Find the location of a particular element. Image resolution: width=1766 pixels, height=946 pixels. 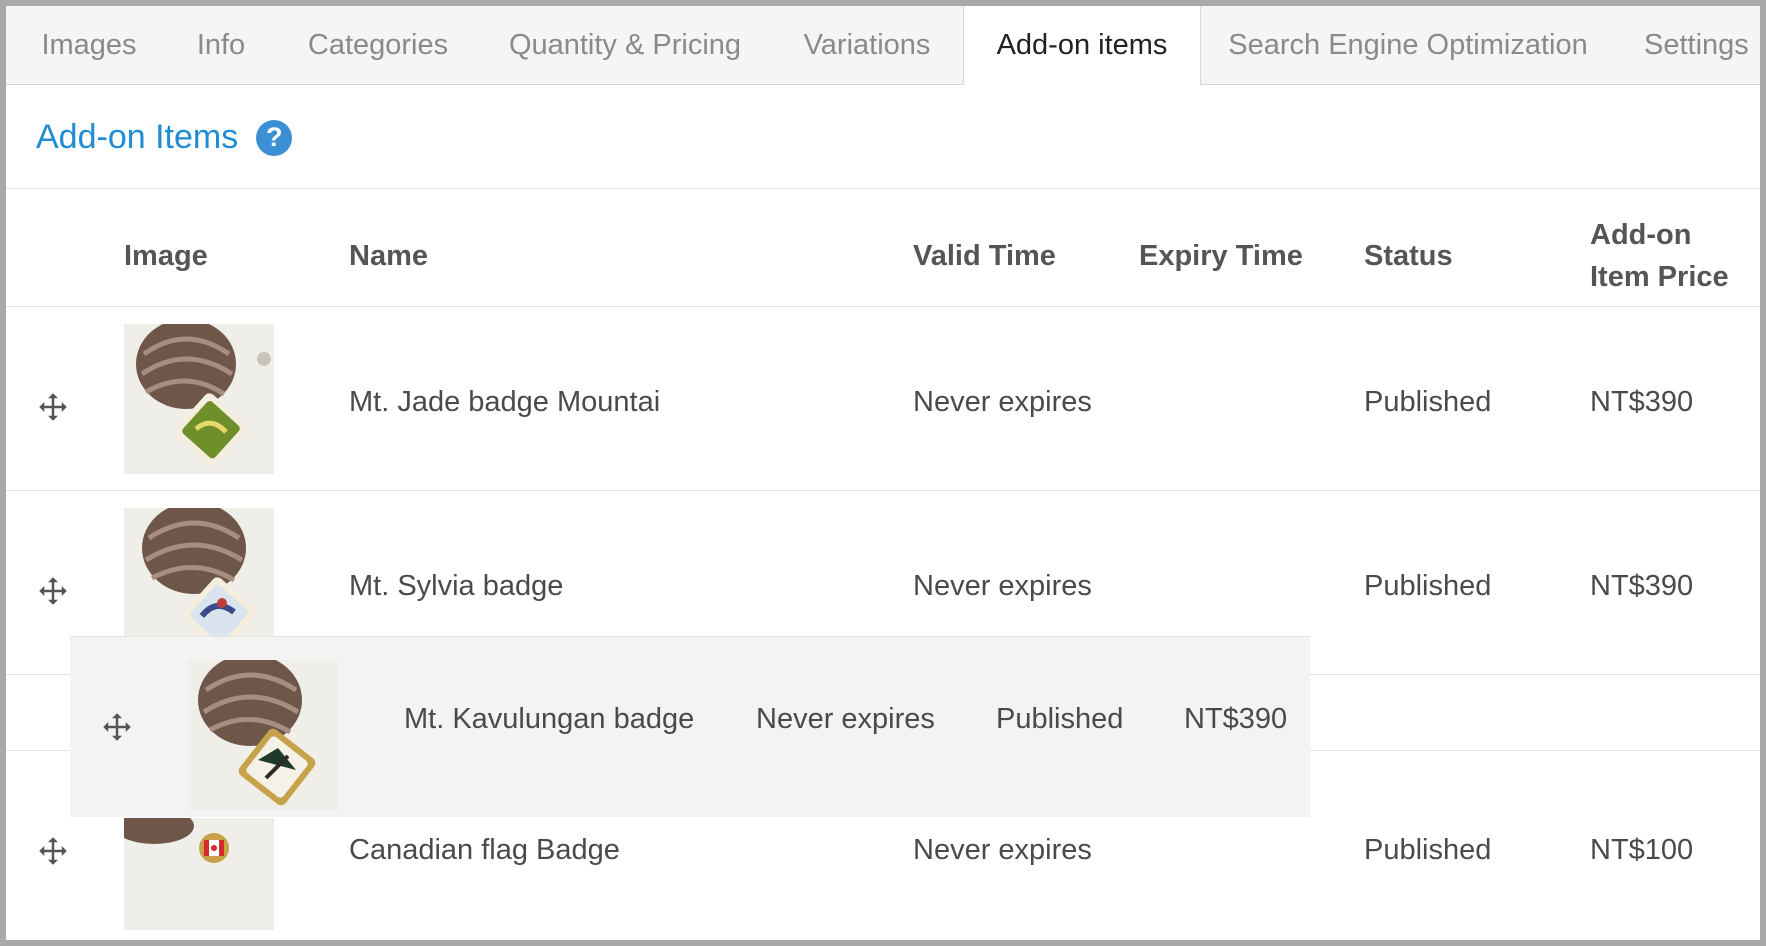

row-name: Mt. Sylvia badge is located at coordinates (456, 586).